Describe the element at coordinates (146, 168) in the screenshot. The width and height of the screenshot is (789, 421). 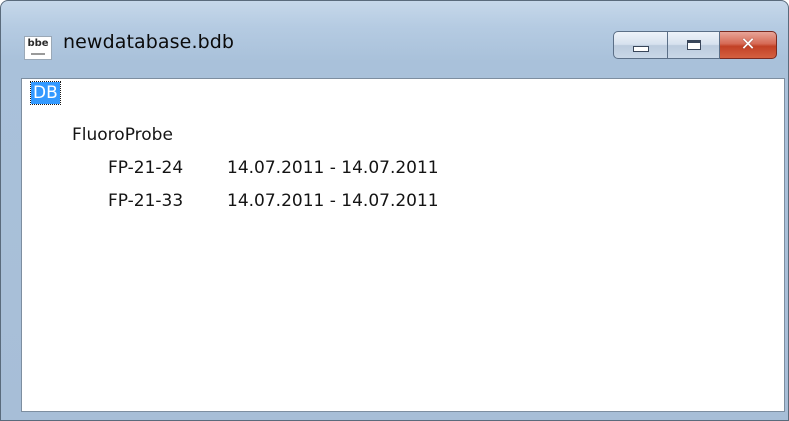
I see `file-id: FP-21-24` at that location.